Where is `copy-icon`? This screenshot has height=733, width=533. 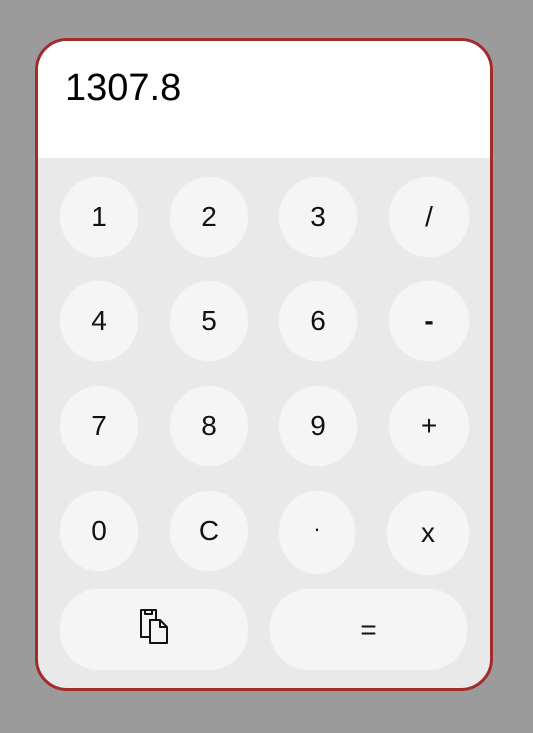
copy-icon is located at coordinates (154, 629).